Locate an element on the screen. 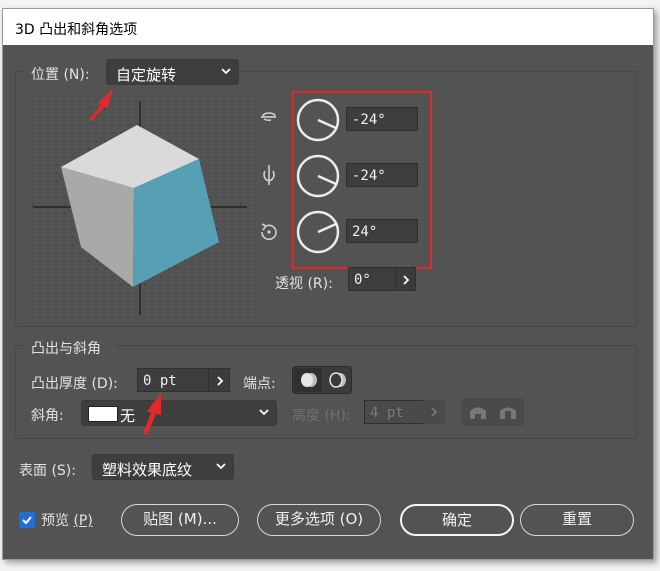 The image size is (660, 571). bevel-value: 无 is located at coordinates (128, 416).